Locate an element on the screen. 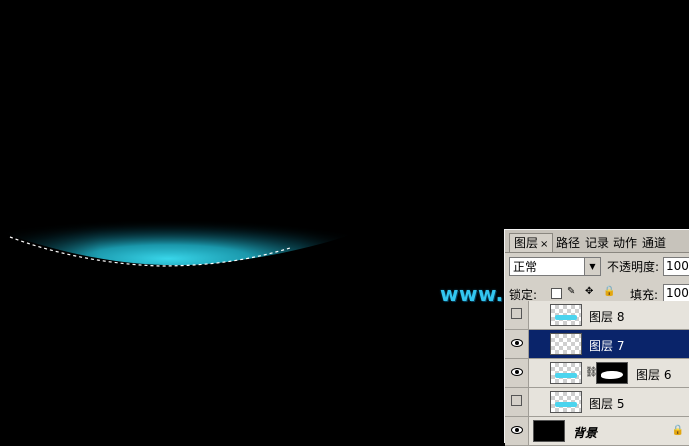 The image size is (689, 446). layer-row: 图层 7 is located at coordinates (597, 344).